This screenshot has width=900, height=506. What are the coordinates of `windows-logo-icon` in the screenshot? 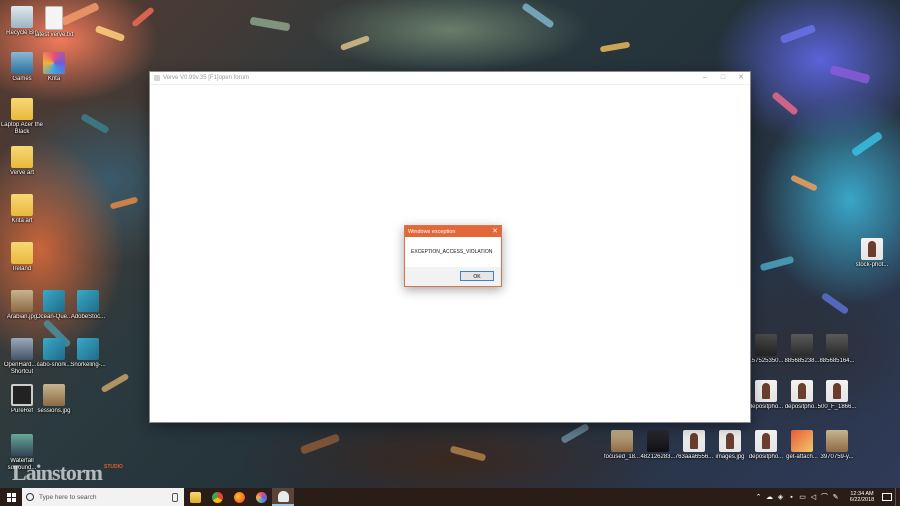 It's located at (11, 497).